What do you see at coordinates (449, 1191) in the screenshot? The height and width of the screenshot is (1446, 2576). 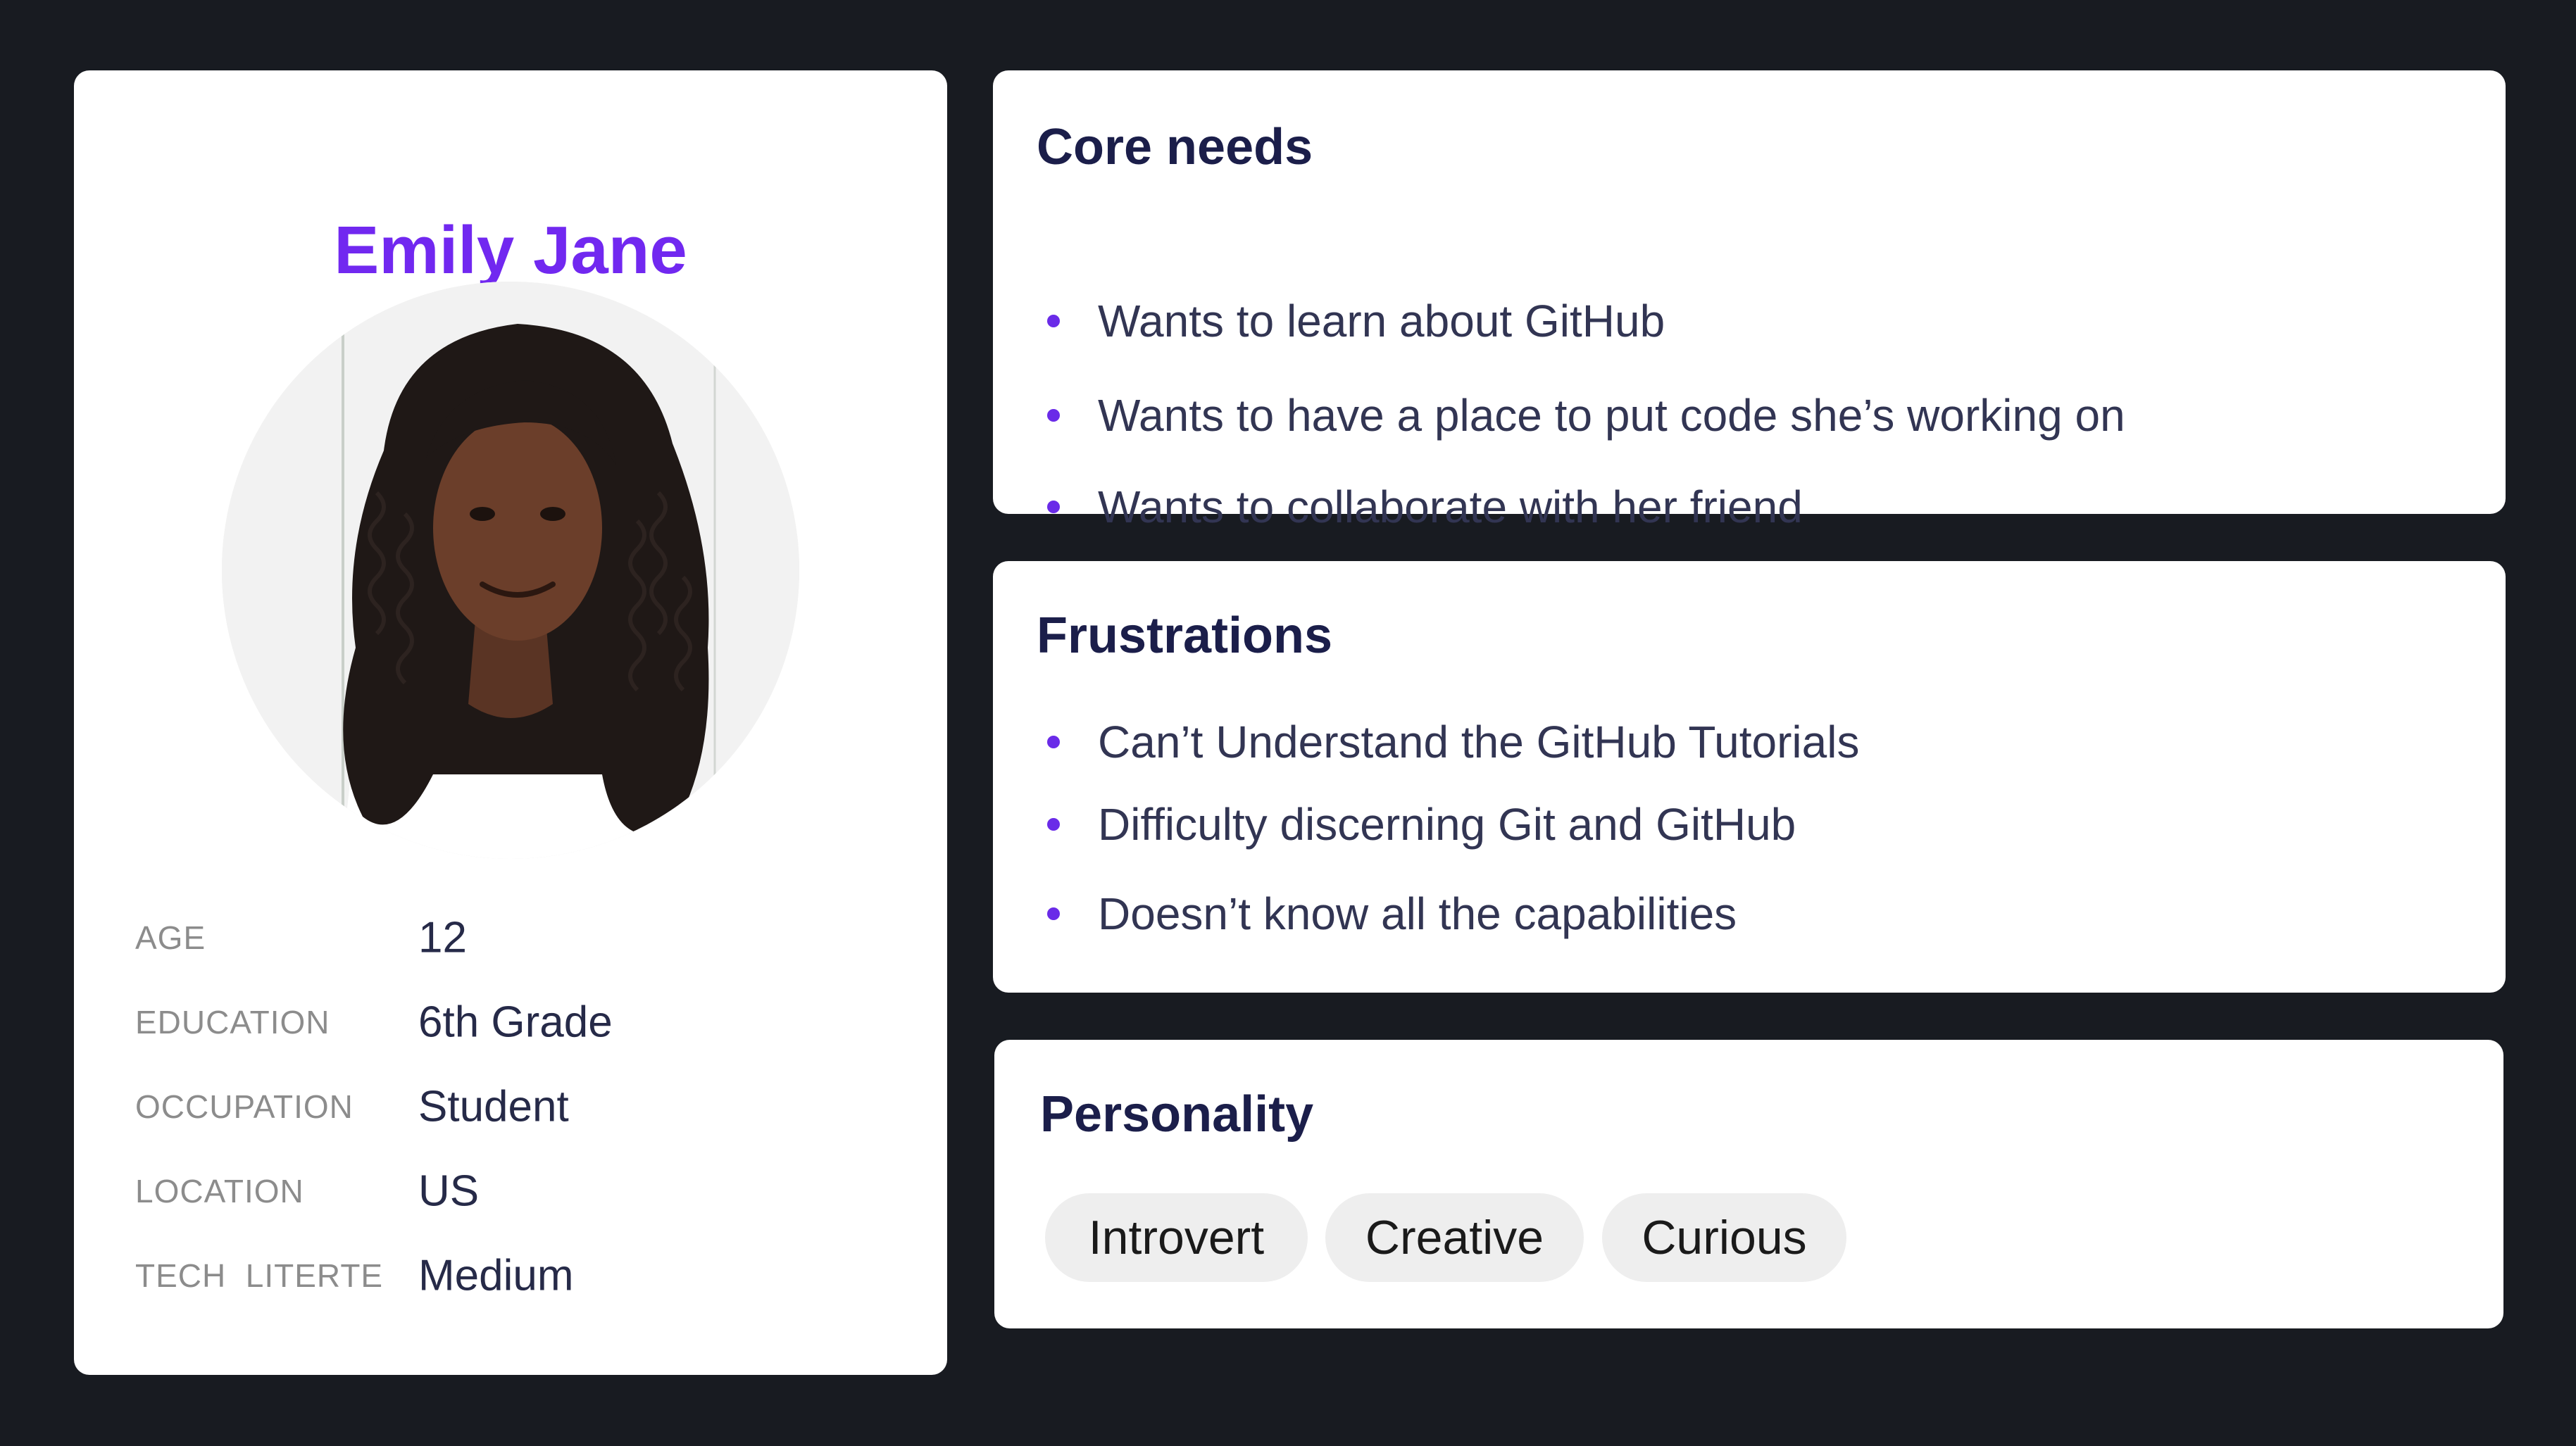 I see `attribute-value: US` at bounding box center [449, 1191].